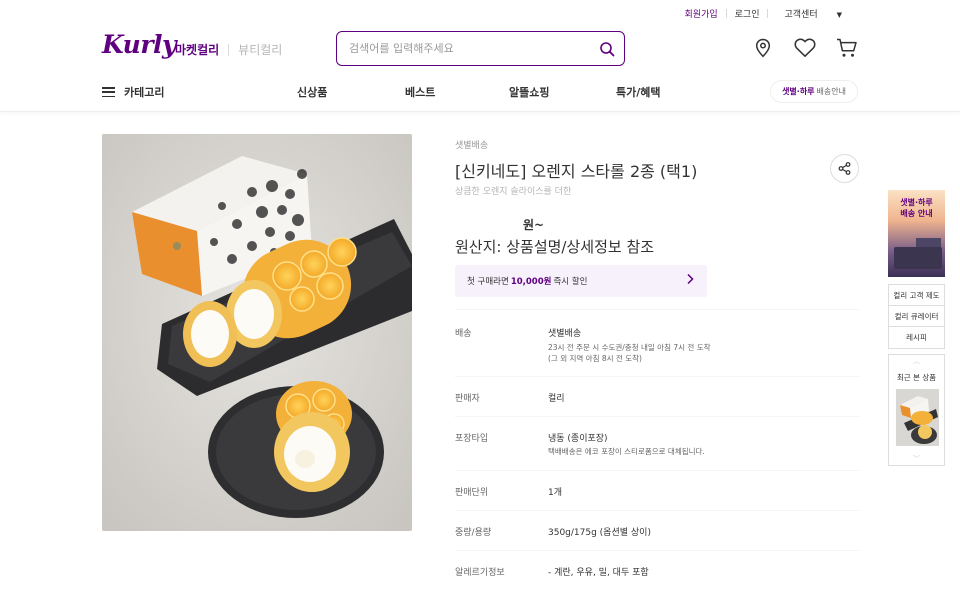  What do you see at coordinates (657, 531) in the screenshot?
I see `spec-row-weight: 중량/용량 350g/175g (옵션별 상이)` at bounding box center [657, 531].